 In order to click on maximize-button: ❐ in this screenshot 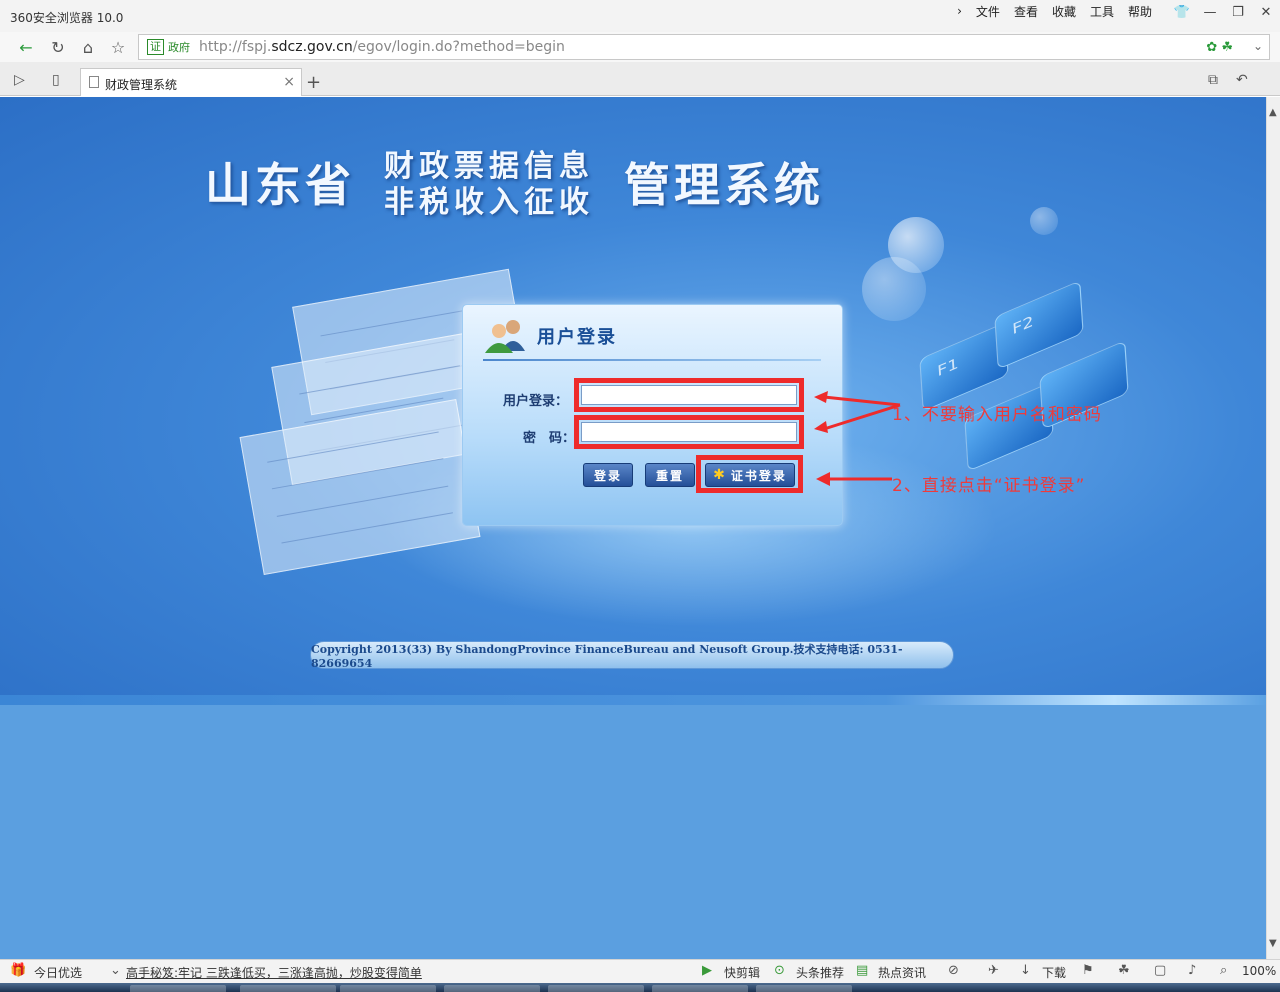, I will do `click(1238, 12)`.